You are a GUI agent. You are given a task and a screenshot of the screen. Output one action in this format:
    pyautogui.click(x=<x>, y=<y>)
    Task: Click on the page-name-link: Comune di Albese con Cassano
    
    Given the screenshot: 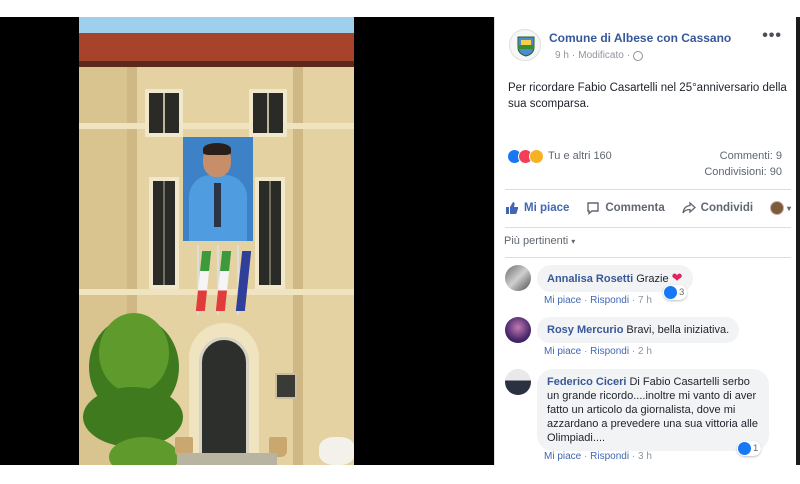 What is the action you would take?
    pyautogui.click(x=640, y=38)
    